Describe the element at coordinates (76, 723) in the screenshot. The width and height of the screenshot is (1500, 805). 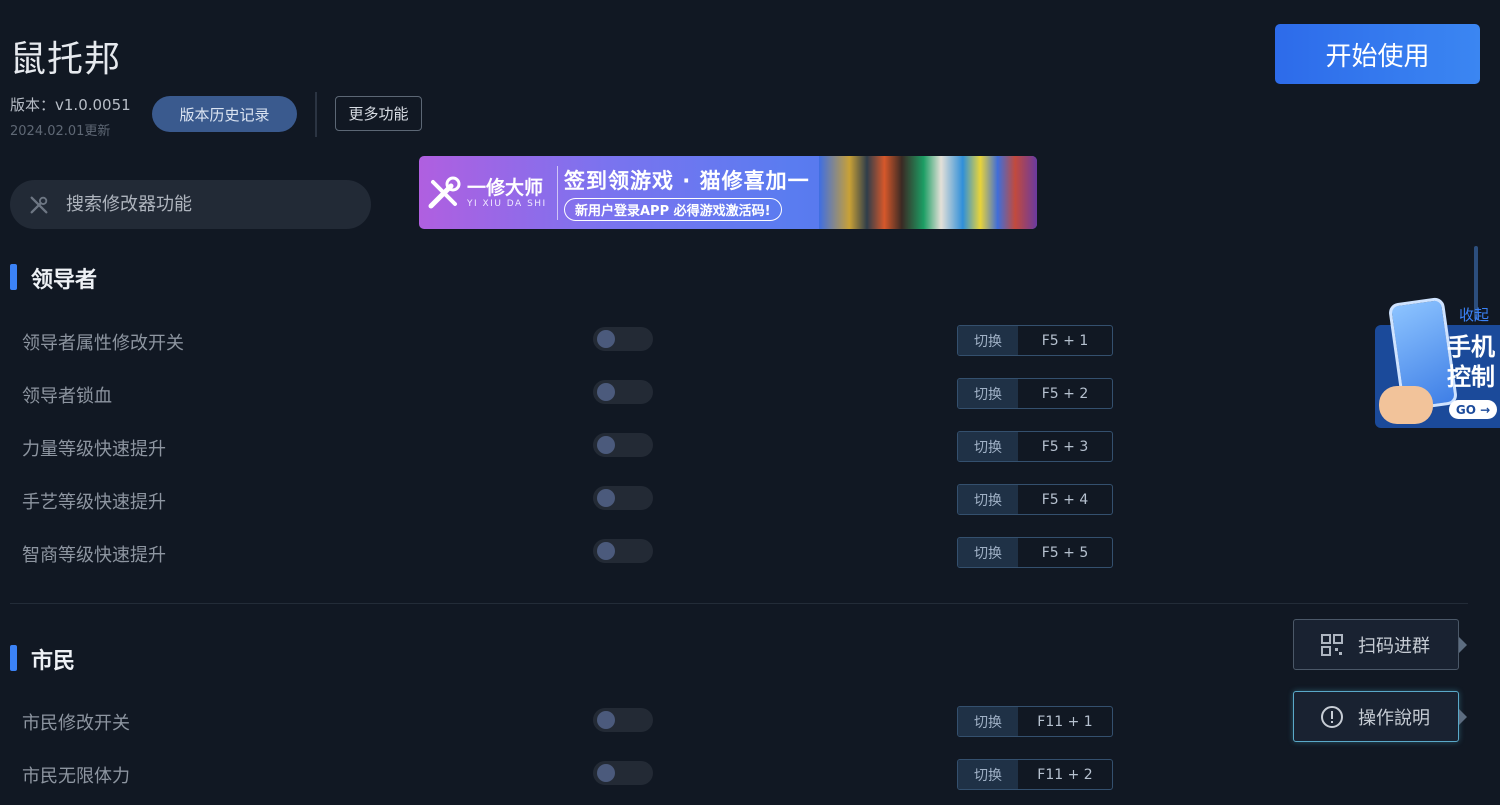
I see `option-label: 市民修改开关` at that location.